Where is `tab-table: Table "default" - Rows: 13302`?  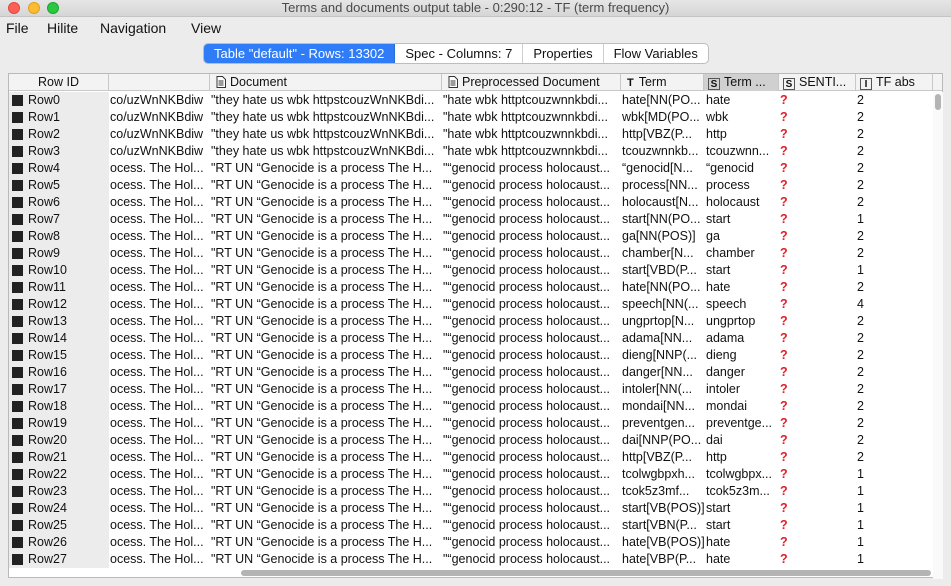
tab-table: Table "default" - Rows: 13302 is located at coordinates (300, 53).